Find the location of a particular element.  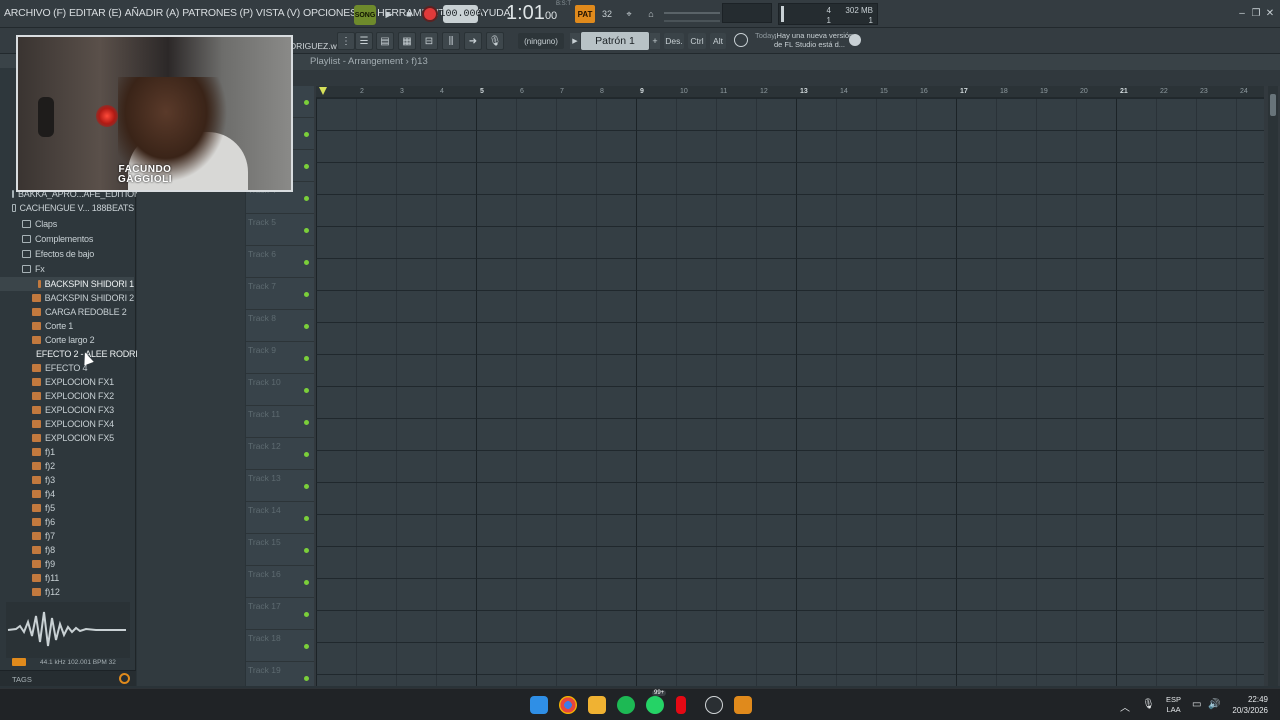

plugin-picker-icon: ➜ is located at coordinates (473, 41).